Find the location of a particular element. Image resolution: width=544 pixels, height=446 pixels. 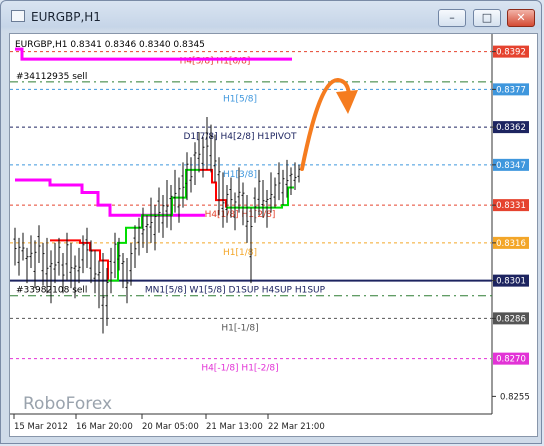

price-tag-label: 0.8392 is located at coordinates (511, 53).